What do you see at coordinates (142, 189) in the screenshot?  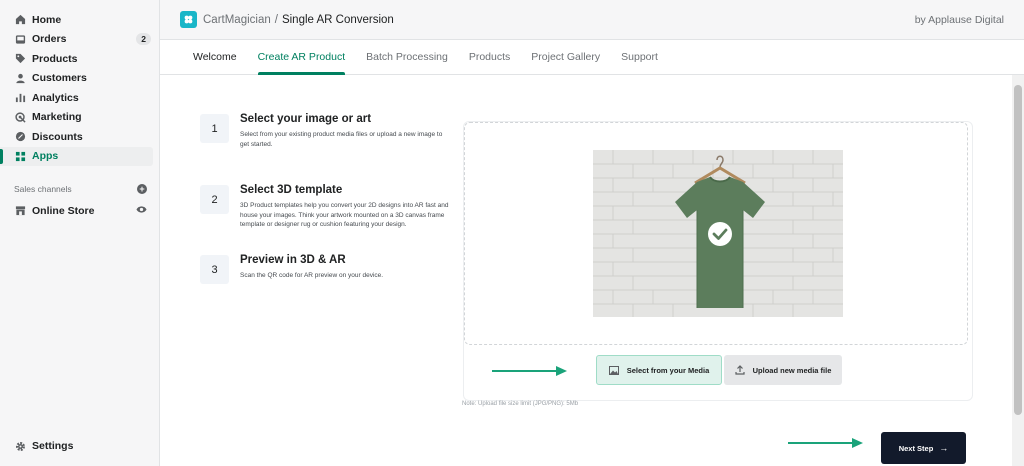 I see `add-channel-icon: +` at bounding box center [142, 189].